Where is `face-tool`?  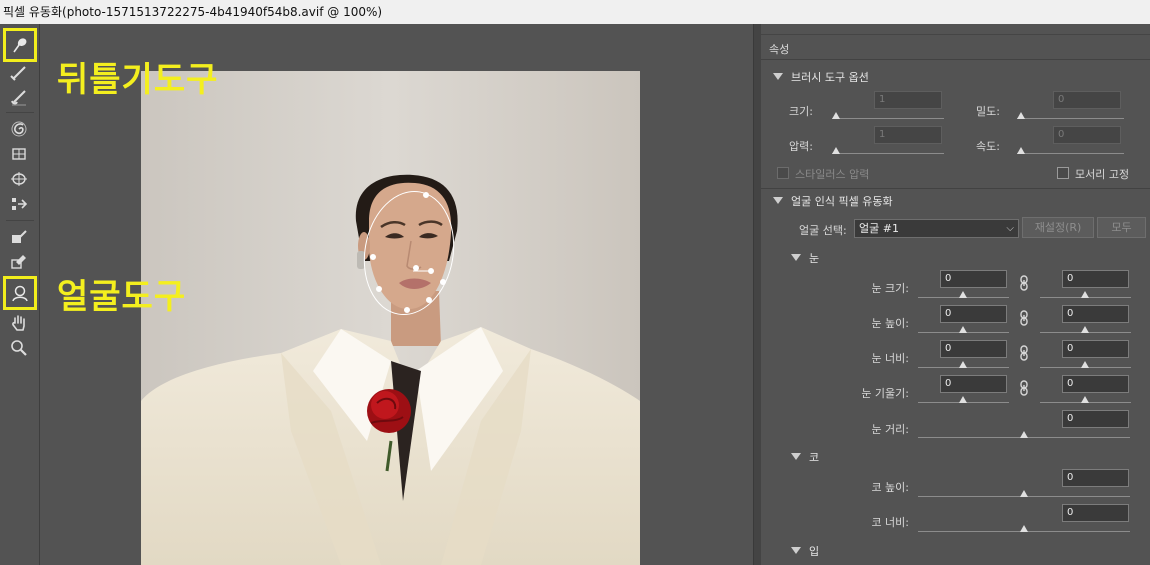 face-tool is located at coordinates (20, 293).